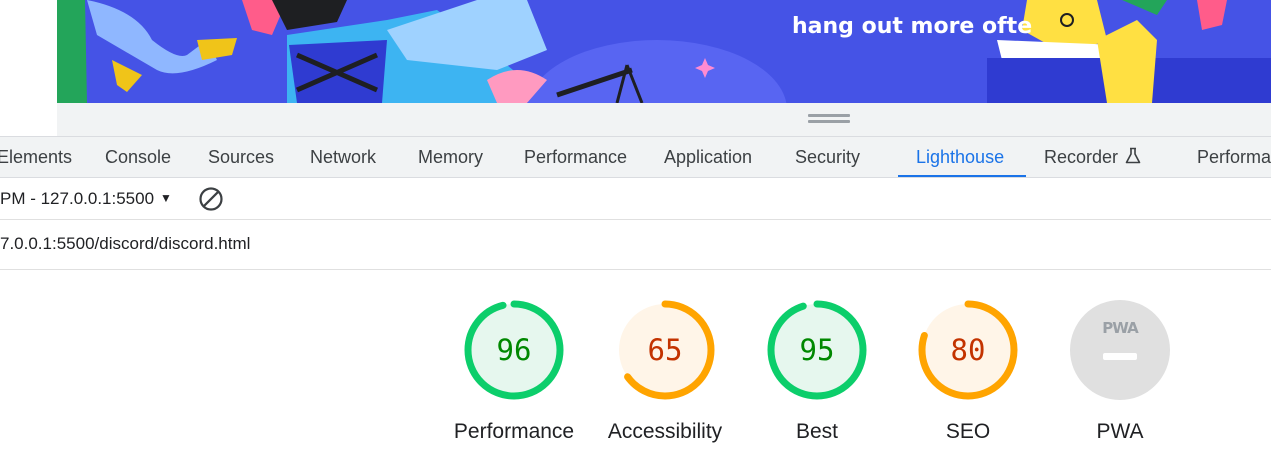 This screenshot has width=1271, height=453. I want to click on tab-recorder: Recorder, so click(1093, 157).